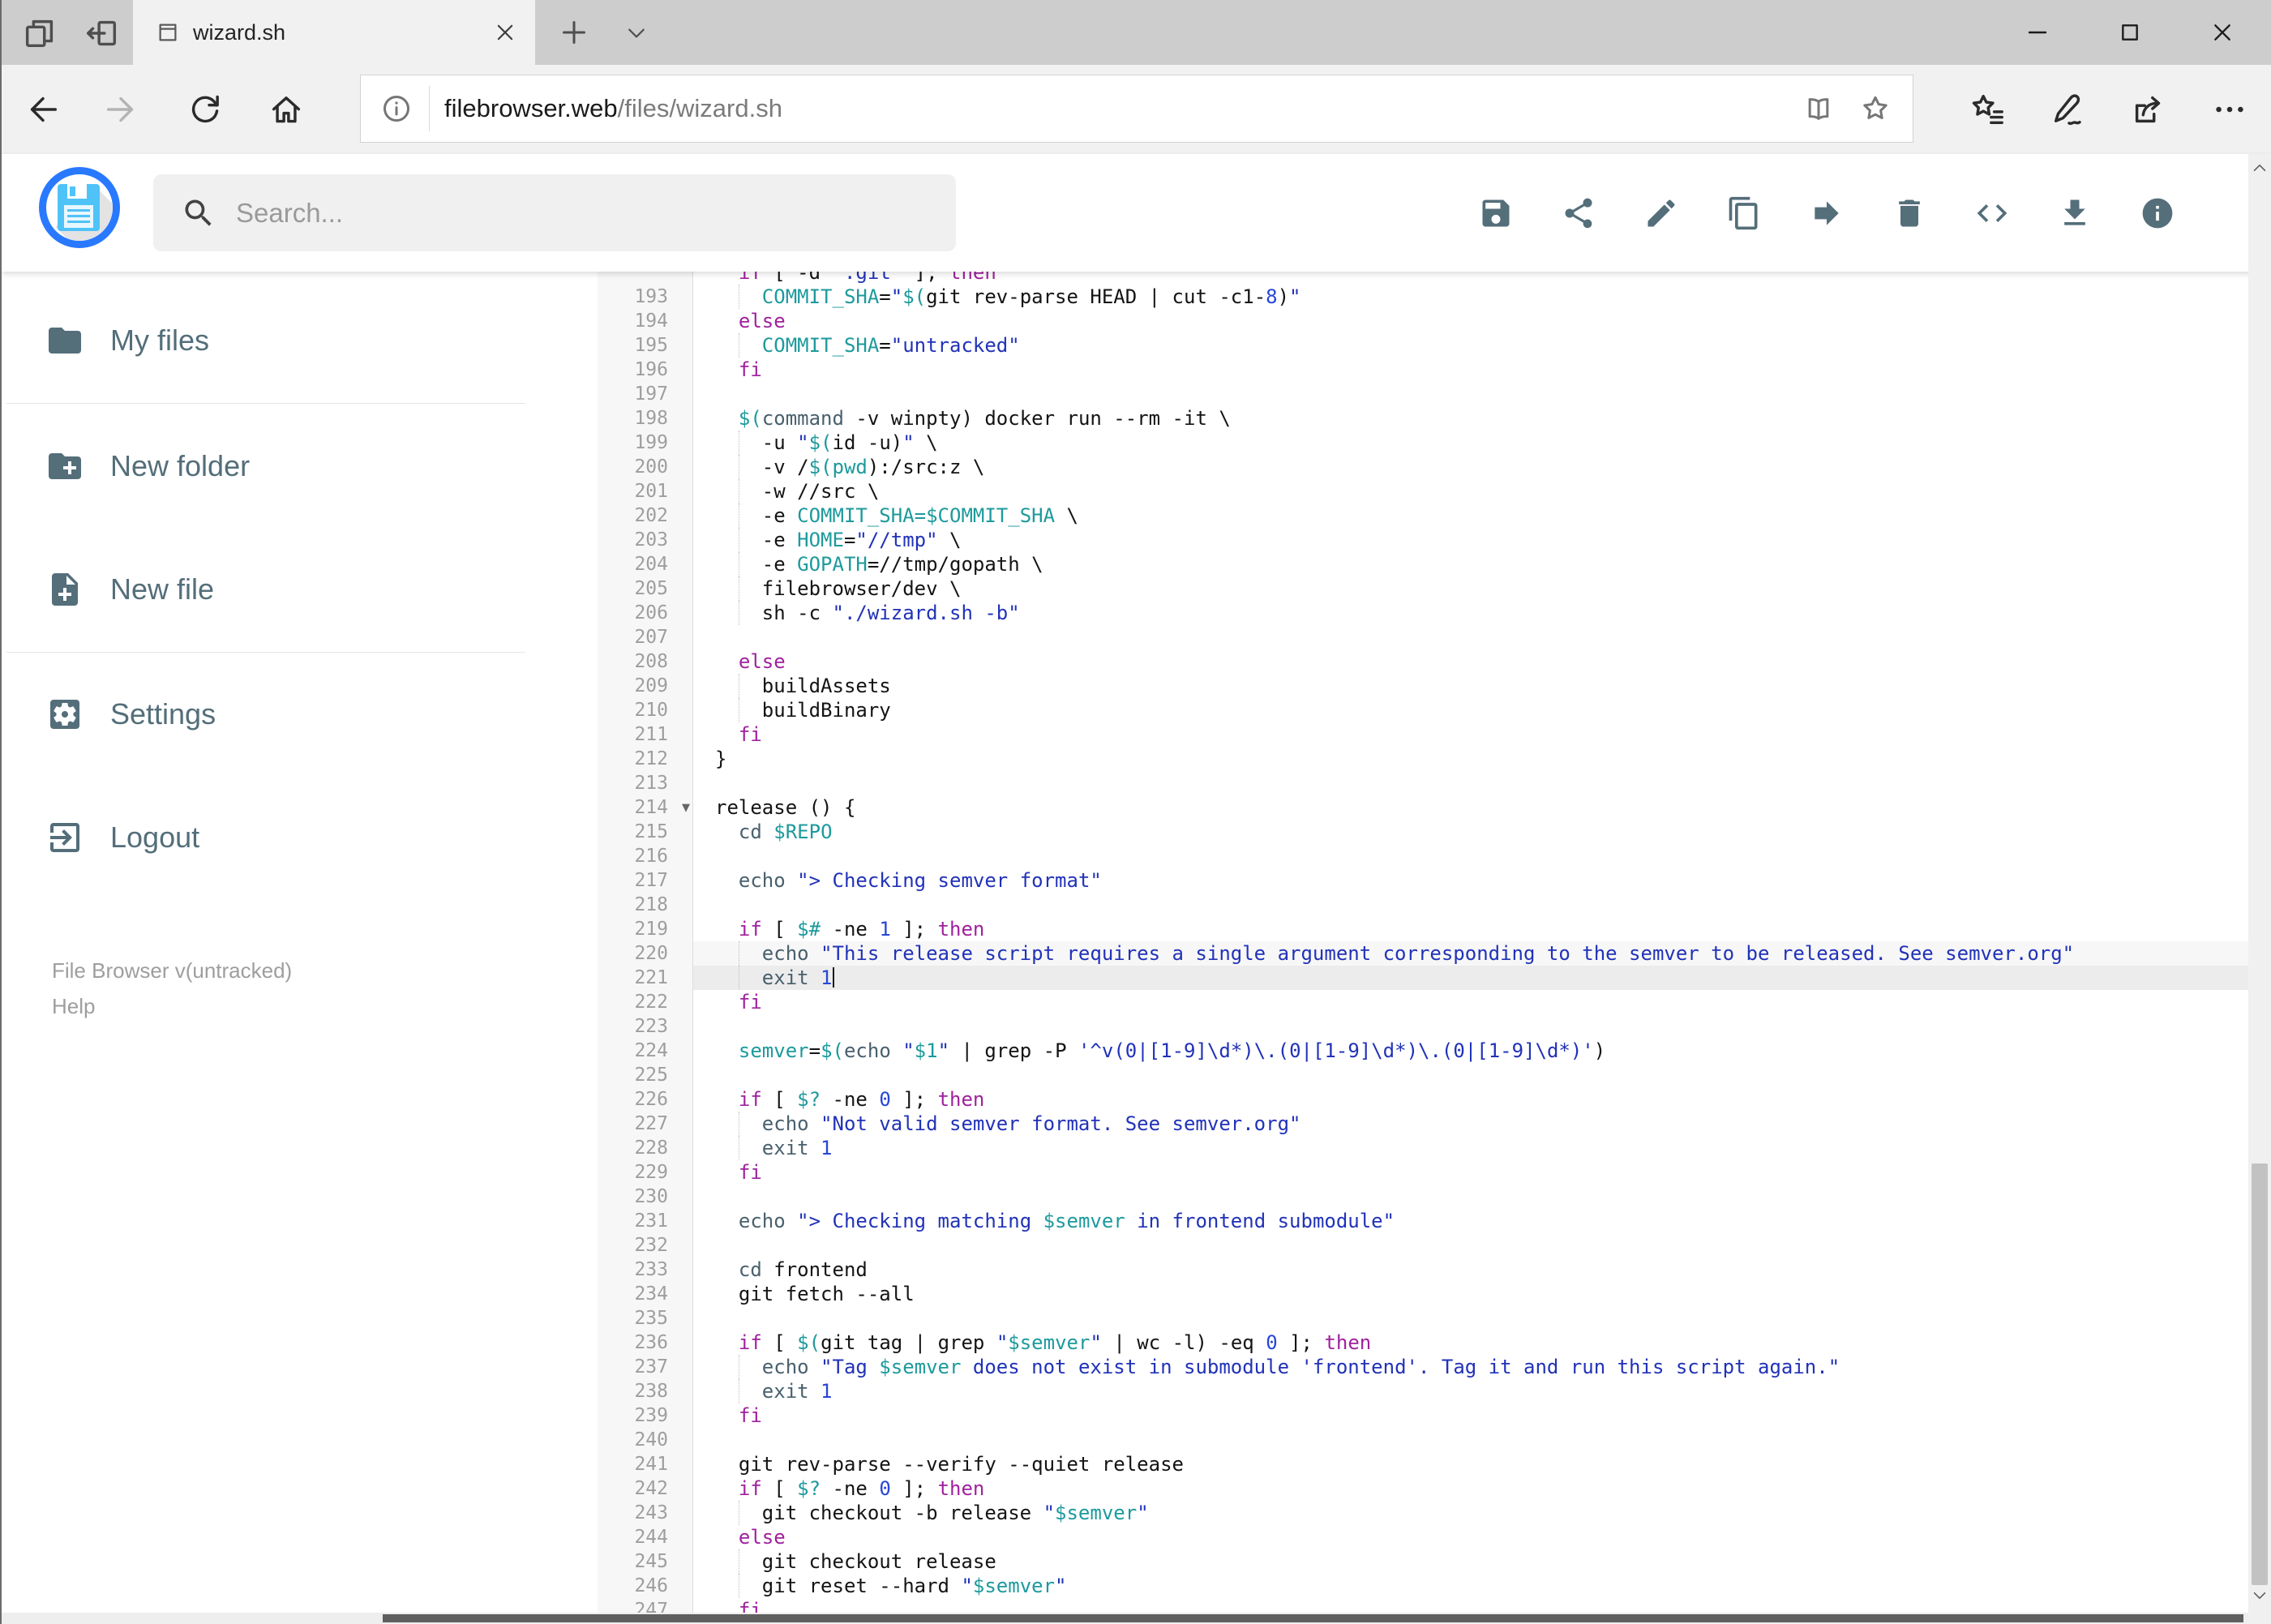  What do you see at coordinates (1423, 856) in the screenshot?
I see `code-line: 216` at bounding box center [1423, 856].